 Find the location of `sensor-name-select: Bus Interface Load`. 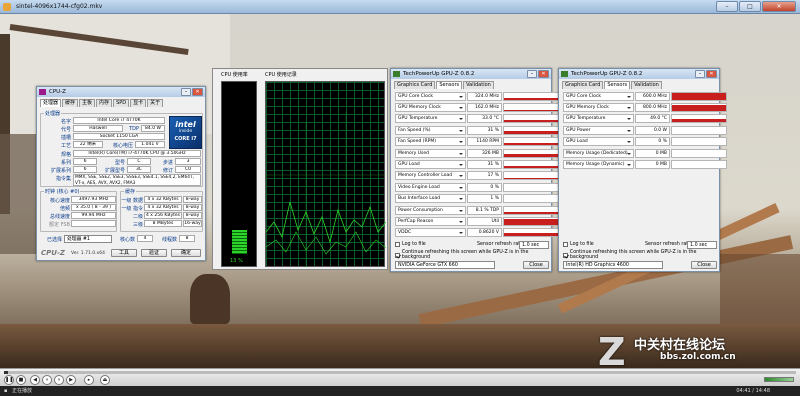

sensor-name-select: Bus Interface Load is located at coordinates (430, 199).